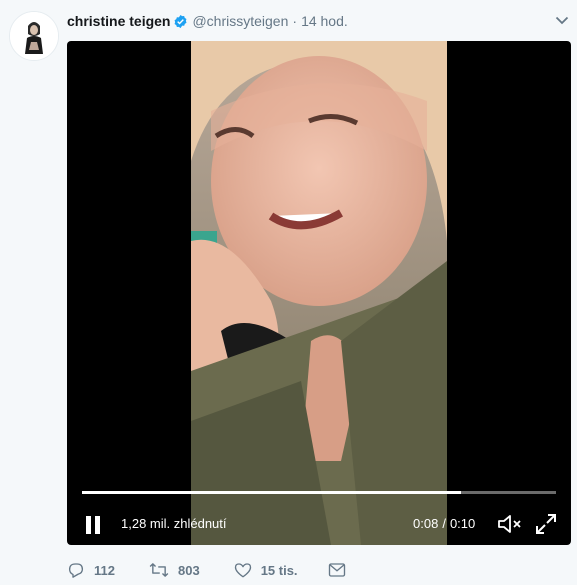 This screenshot has height=585, width=577. I want to click on like-count: 15 tis., so click(279, 570).